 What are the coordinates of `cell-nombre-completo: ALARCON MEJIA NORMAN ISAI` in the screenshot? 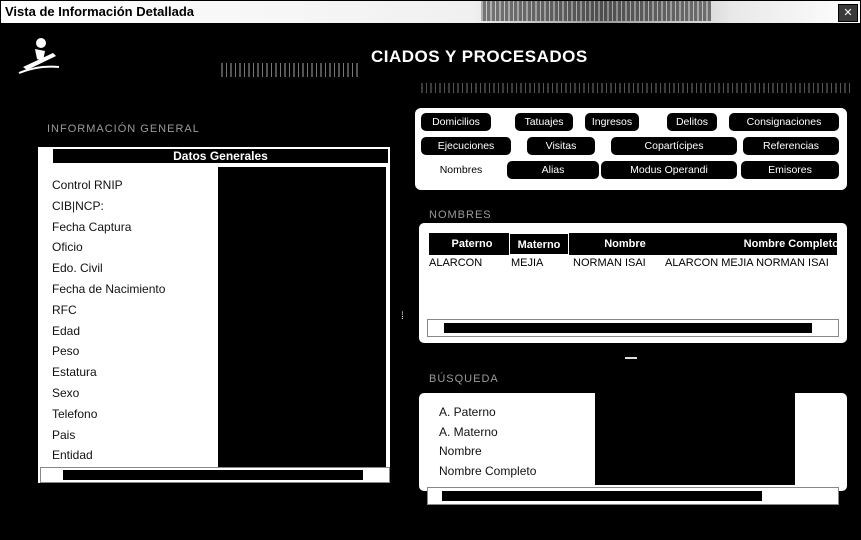 It's located at (747, 263).